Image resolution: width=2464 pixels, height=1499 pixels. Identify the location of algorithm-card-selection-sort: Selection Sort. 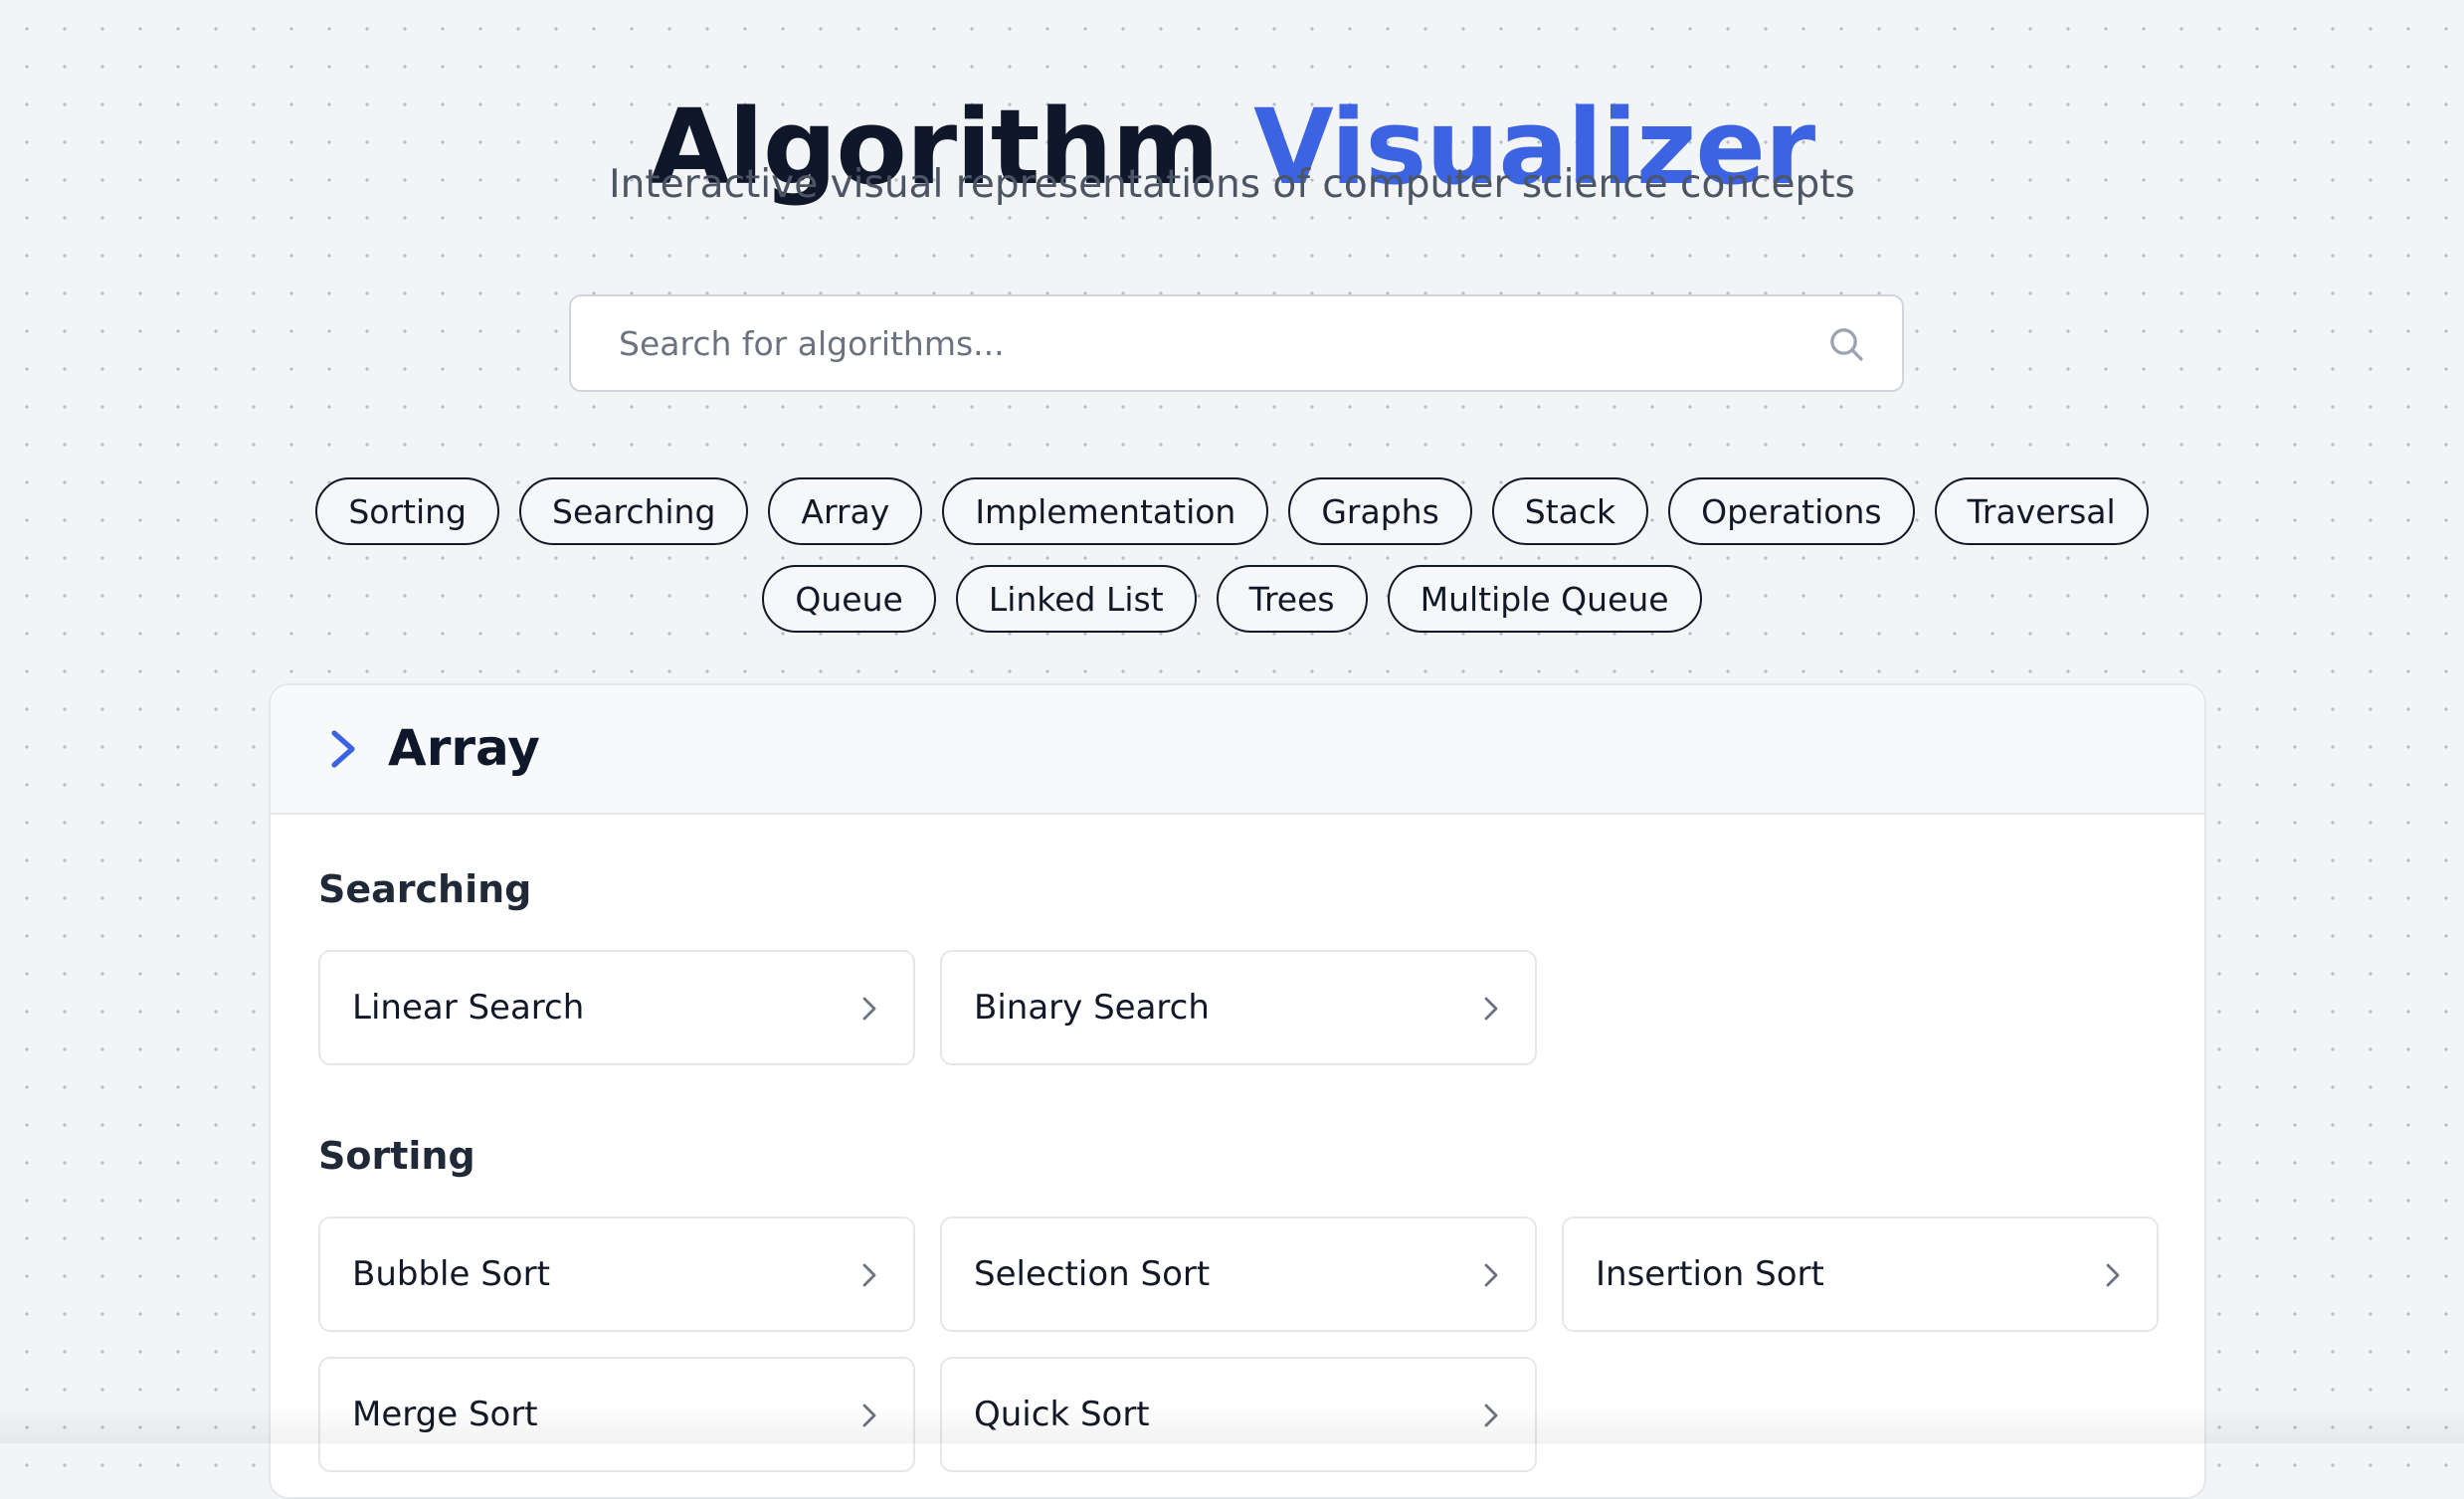
(1238, 1274).